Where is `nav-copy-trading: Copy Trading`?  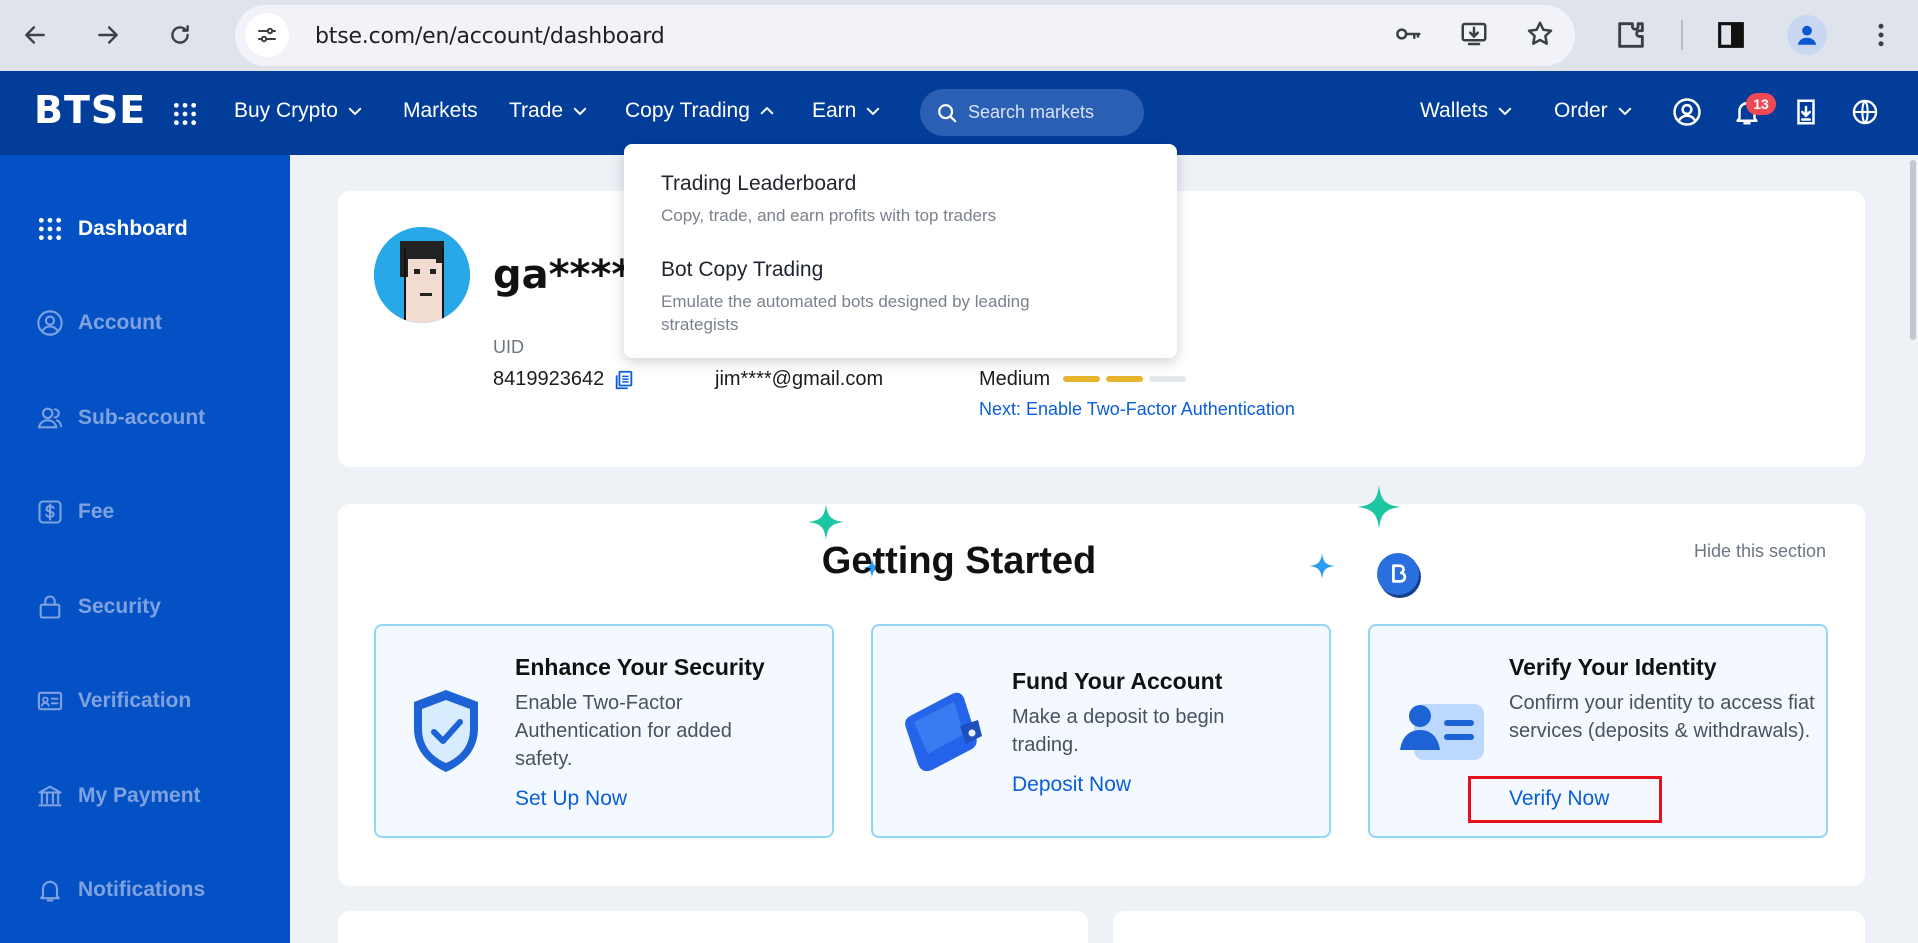
nav-copy-trading: Copy Trading is located at coordinates (700, 111).